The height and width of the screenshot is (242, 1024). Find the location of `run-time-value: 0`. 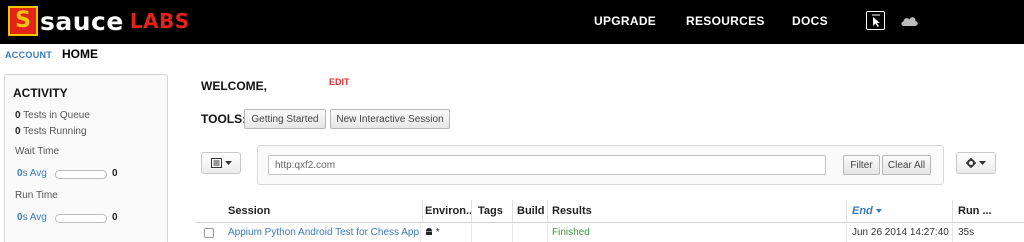

run-time-value: 0 is located at coordinates (115, 217).